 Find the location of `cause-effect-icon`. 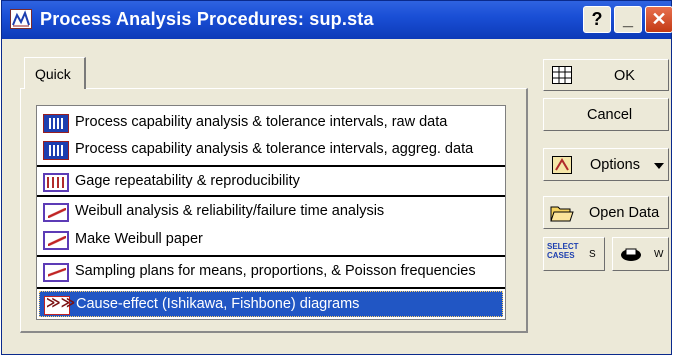

cause-effect-icon is located at coordinates (59, 305).